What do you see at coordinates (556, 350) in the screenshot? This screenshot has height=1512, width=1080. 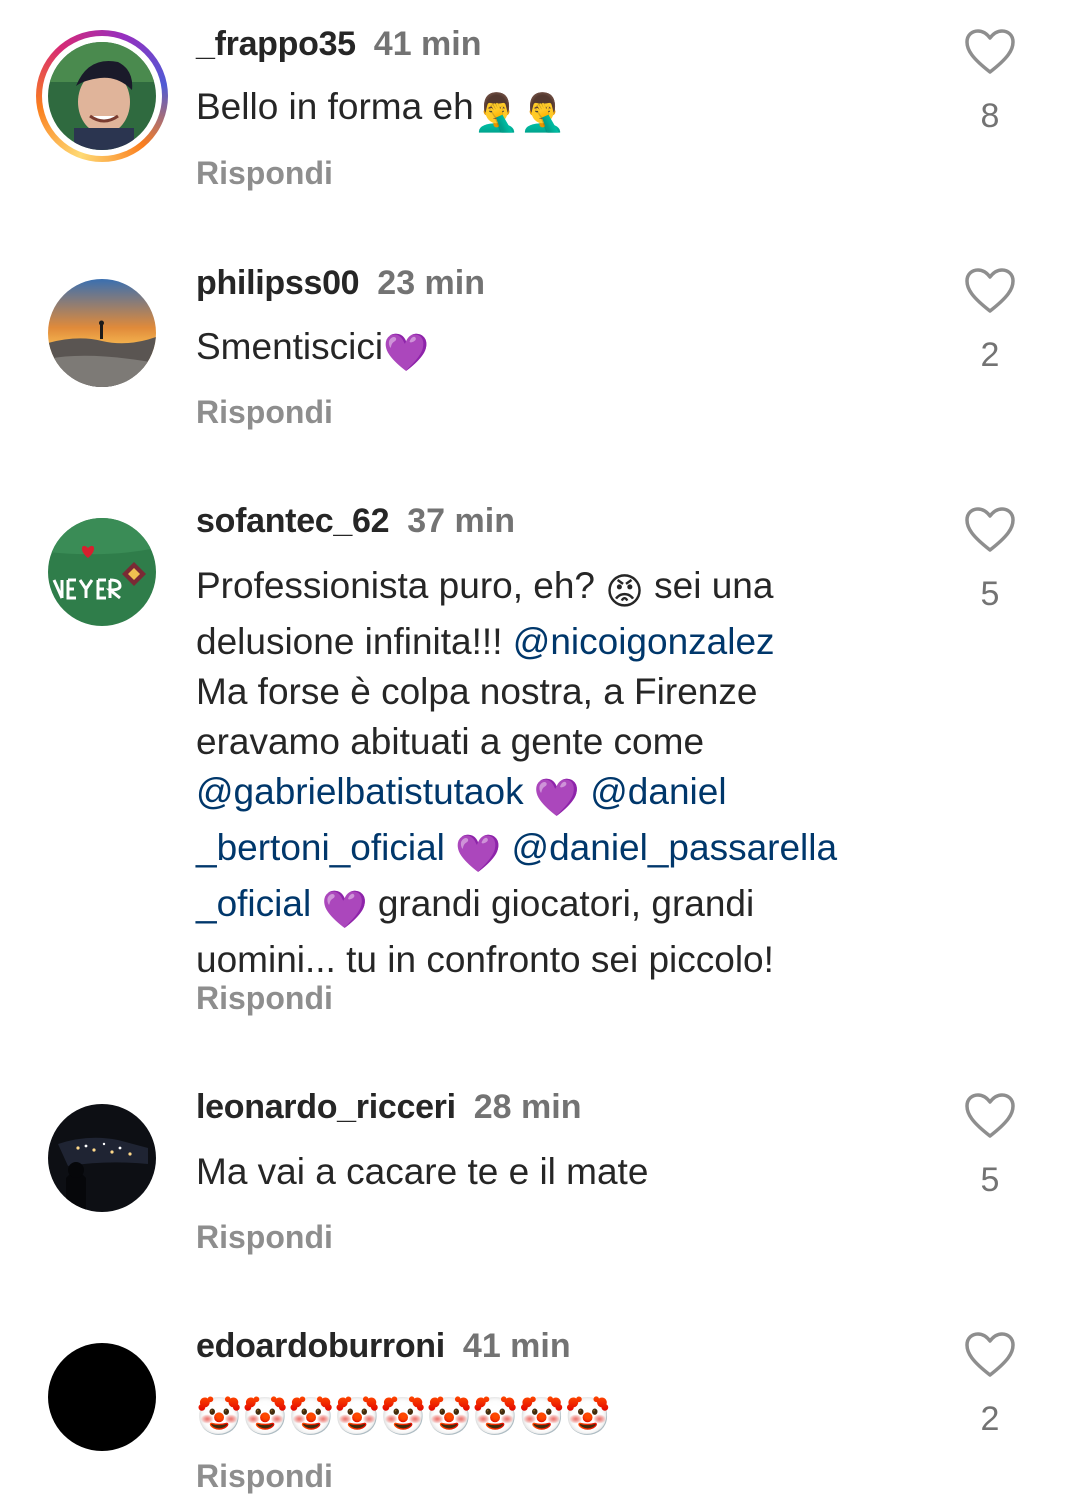 I see `comment-text: Smentiscici💜` at bounding box center [556, 350].